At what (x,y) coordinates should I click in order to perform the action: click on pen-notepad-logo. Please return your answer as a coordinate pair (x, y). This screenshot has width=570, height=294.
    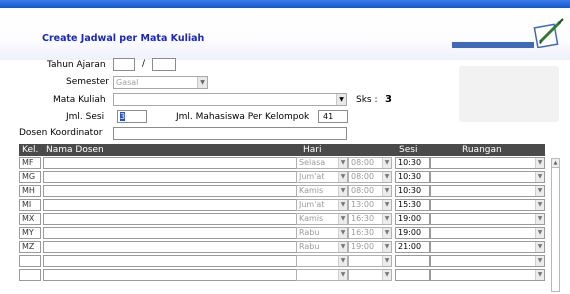
    Looking at the image, I should click on (548, 33).